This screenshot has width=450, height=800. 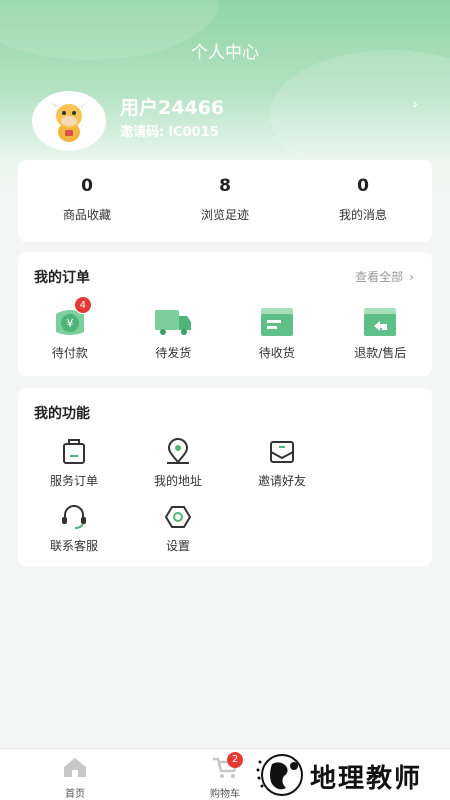 What do you see at coordinates (363, 201) in the screenshot?
I see `stat-messages: 0 我的消息` at bounding box center [363, 201].